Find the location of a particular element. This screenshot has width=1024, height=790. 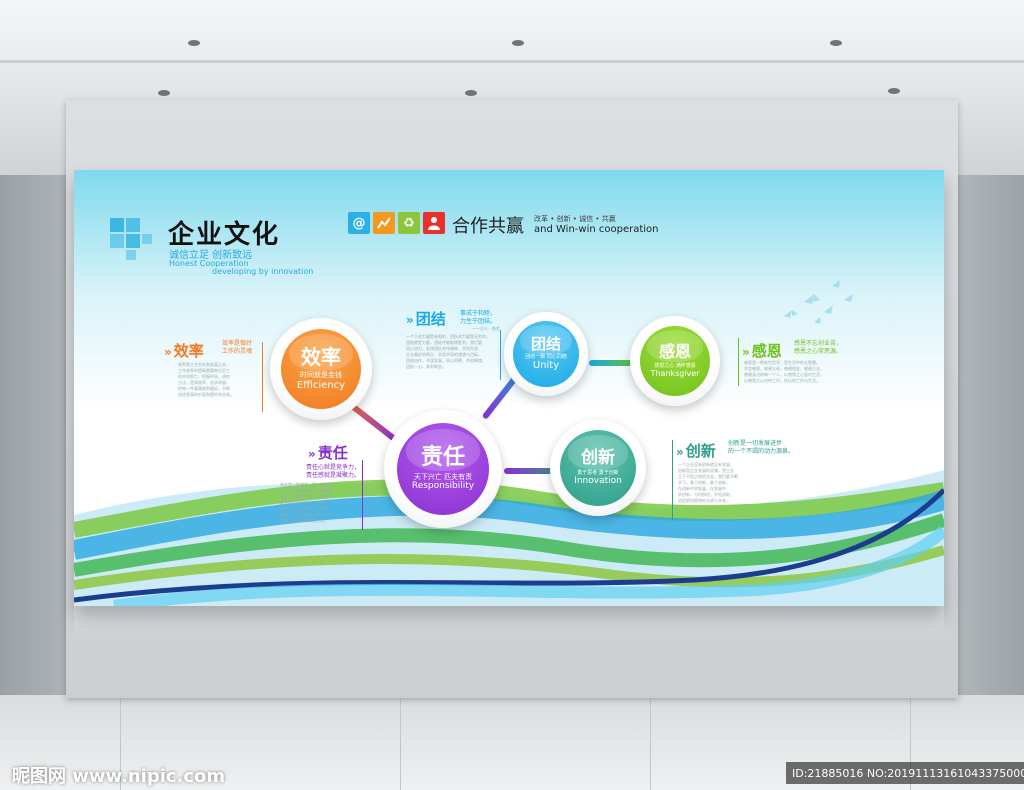

section-title-innovation: » 创新 is located at coordinates (696, 451).